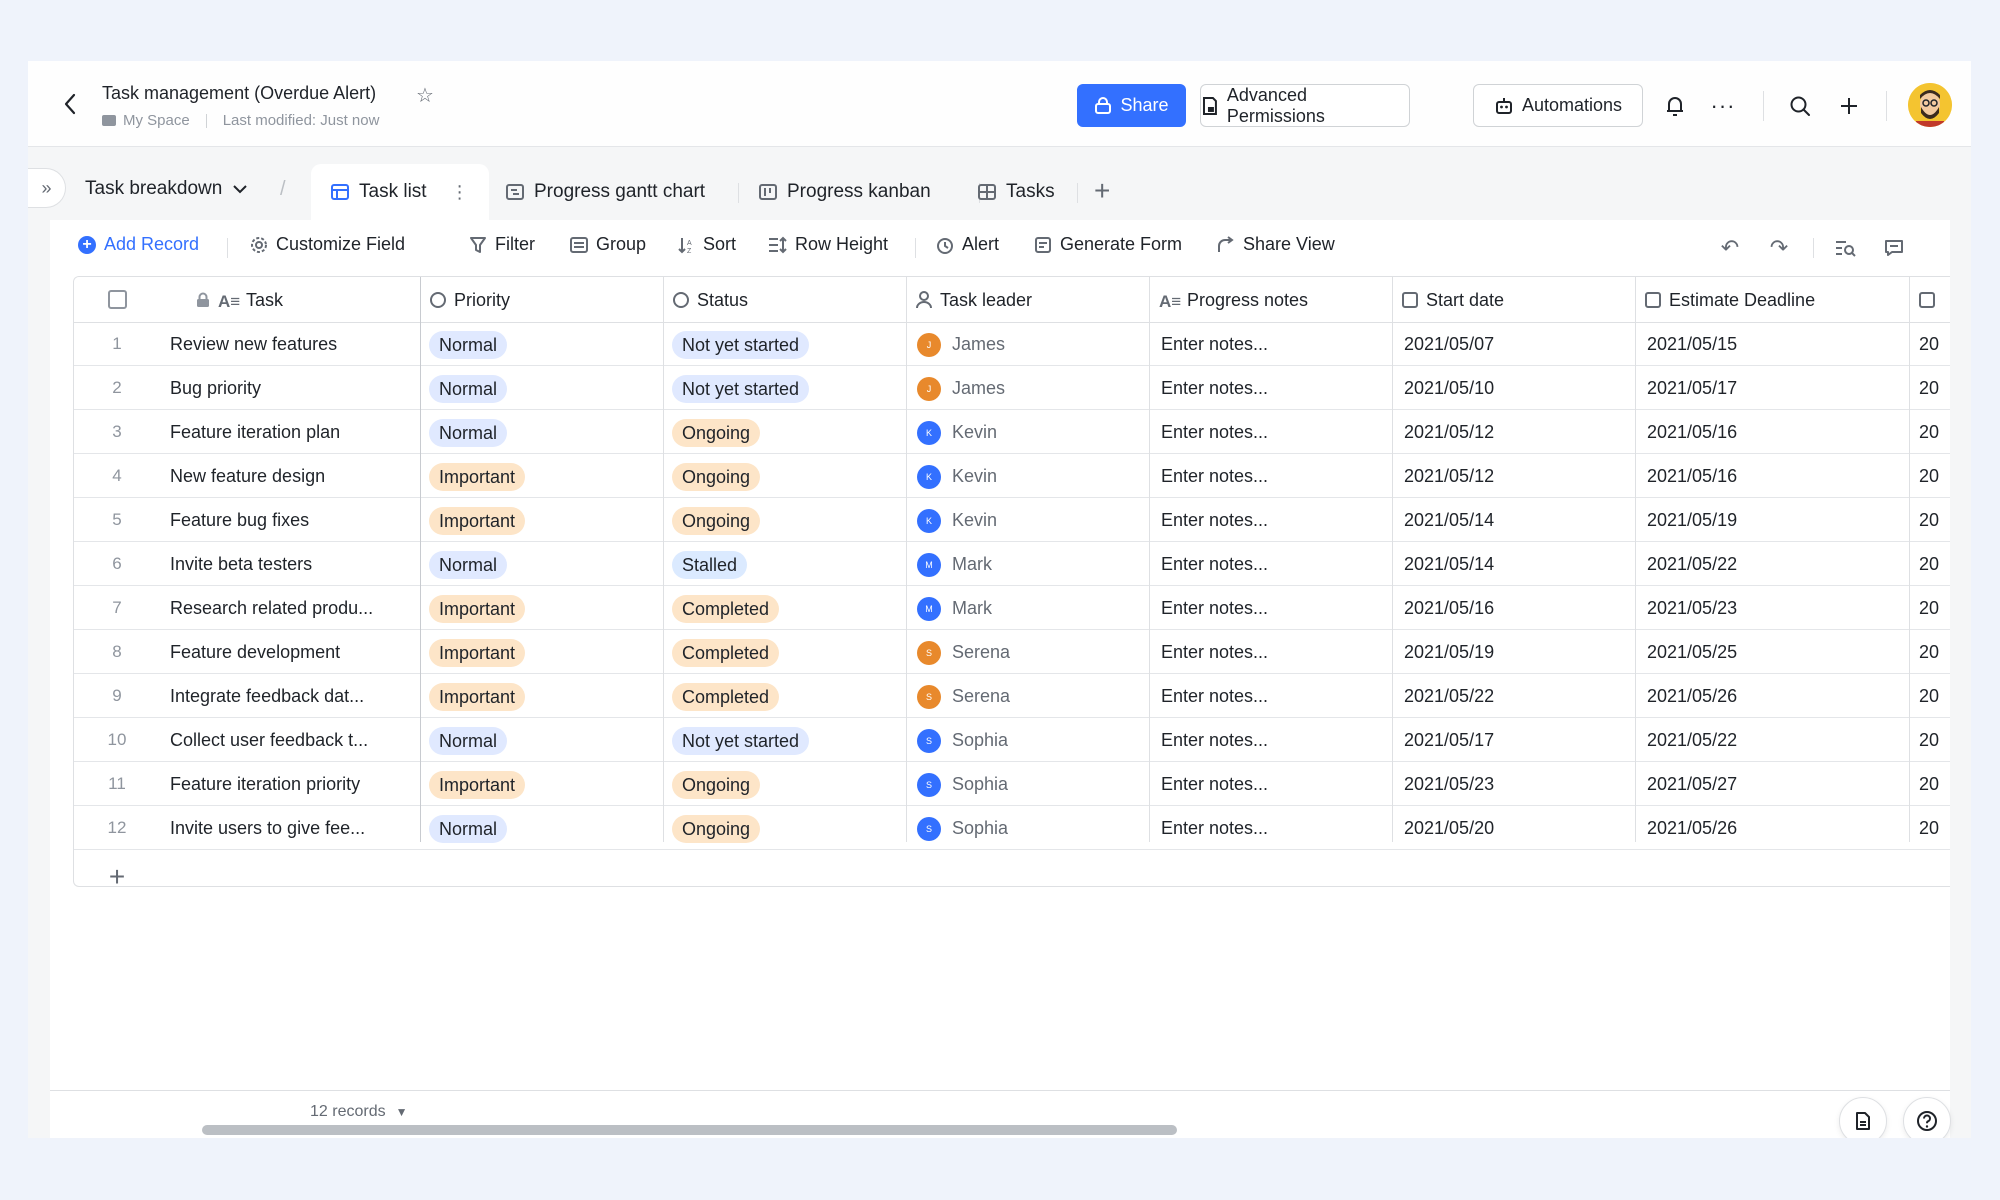  I want to click on column-header-priority: Priority, so click(542, 300).